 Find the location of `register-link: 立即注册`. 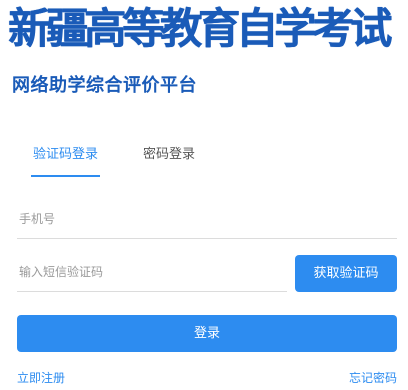

register-link: 立即注册 is located at coordinates (41, 378).